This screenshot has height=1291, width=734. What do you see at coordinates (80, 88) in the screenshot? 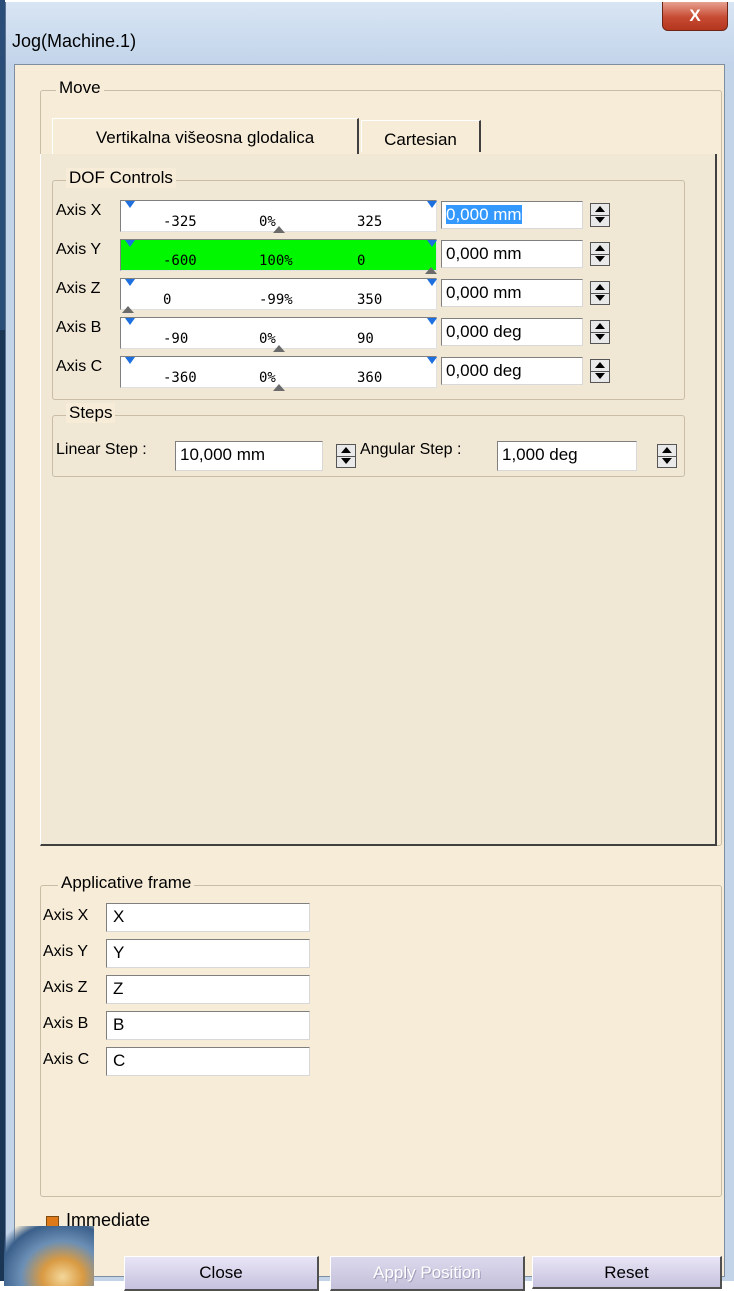
I see `move-legend: Move` at bounding box center [80, 88].